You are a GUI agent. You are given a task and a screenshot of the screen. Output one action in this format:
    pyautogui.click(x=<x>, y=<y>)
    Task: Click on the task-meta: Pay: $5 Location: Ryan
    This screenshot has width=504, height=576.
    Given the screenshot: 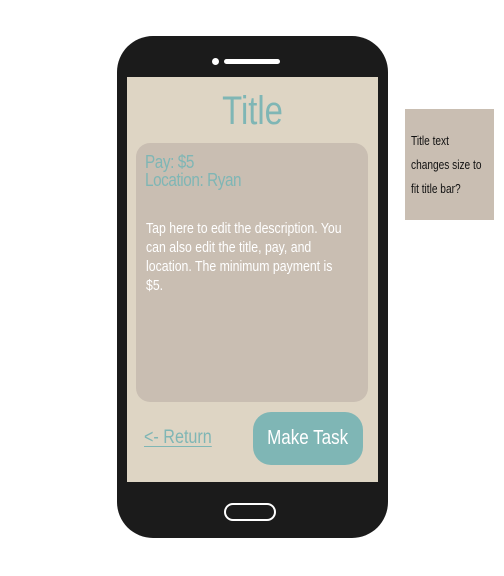 What is the action you would take?
    pyautogui.click(x=193, y=171)
    